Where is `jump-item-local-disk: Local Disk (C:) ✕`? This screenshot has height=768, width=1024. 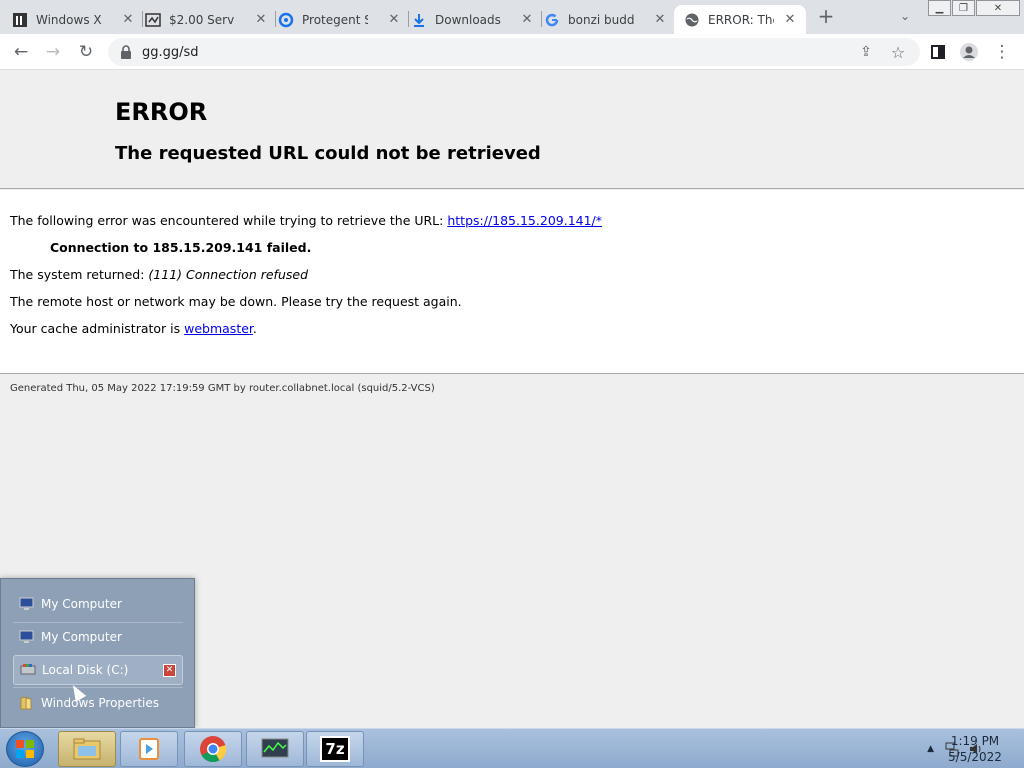
jump-item-local-disk: Local Disk (C:) ✕ is located at coordinates (98, 670).